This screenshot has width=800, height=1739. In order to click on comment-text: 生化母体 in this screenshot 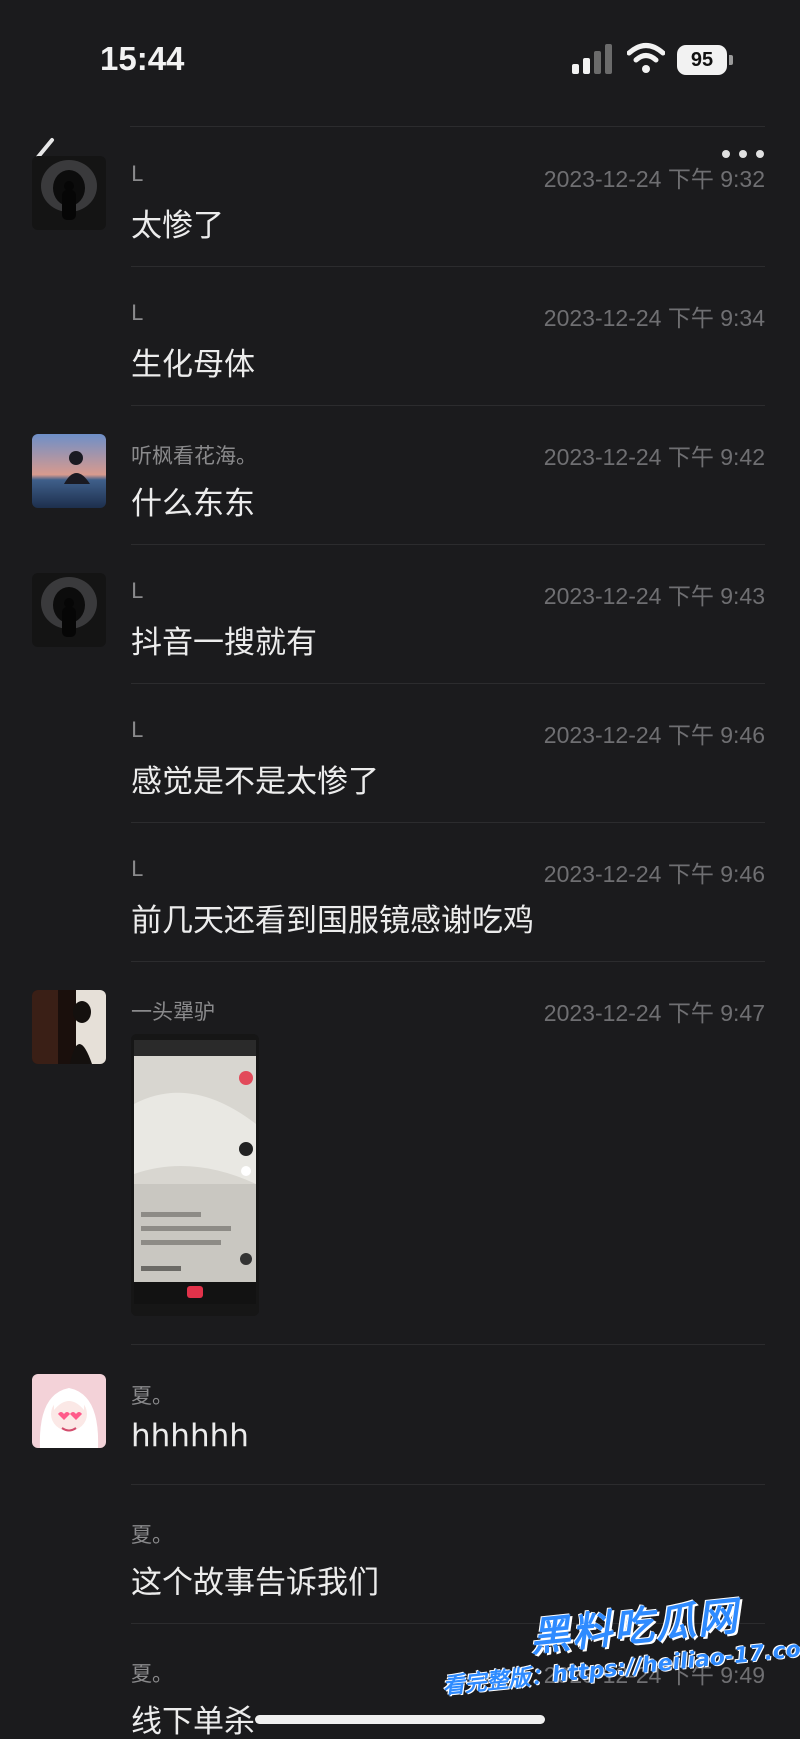, I will do `click(193, 365)`.